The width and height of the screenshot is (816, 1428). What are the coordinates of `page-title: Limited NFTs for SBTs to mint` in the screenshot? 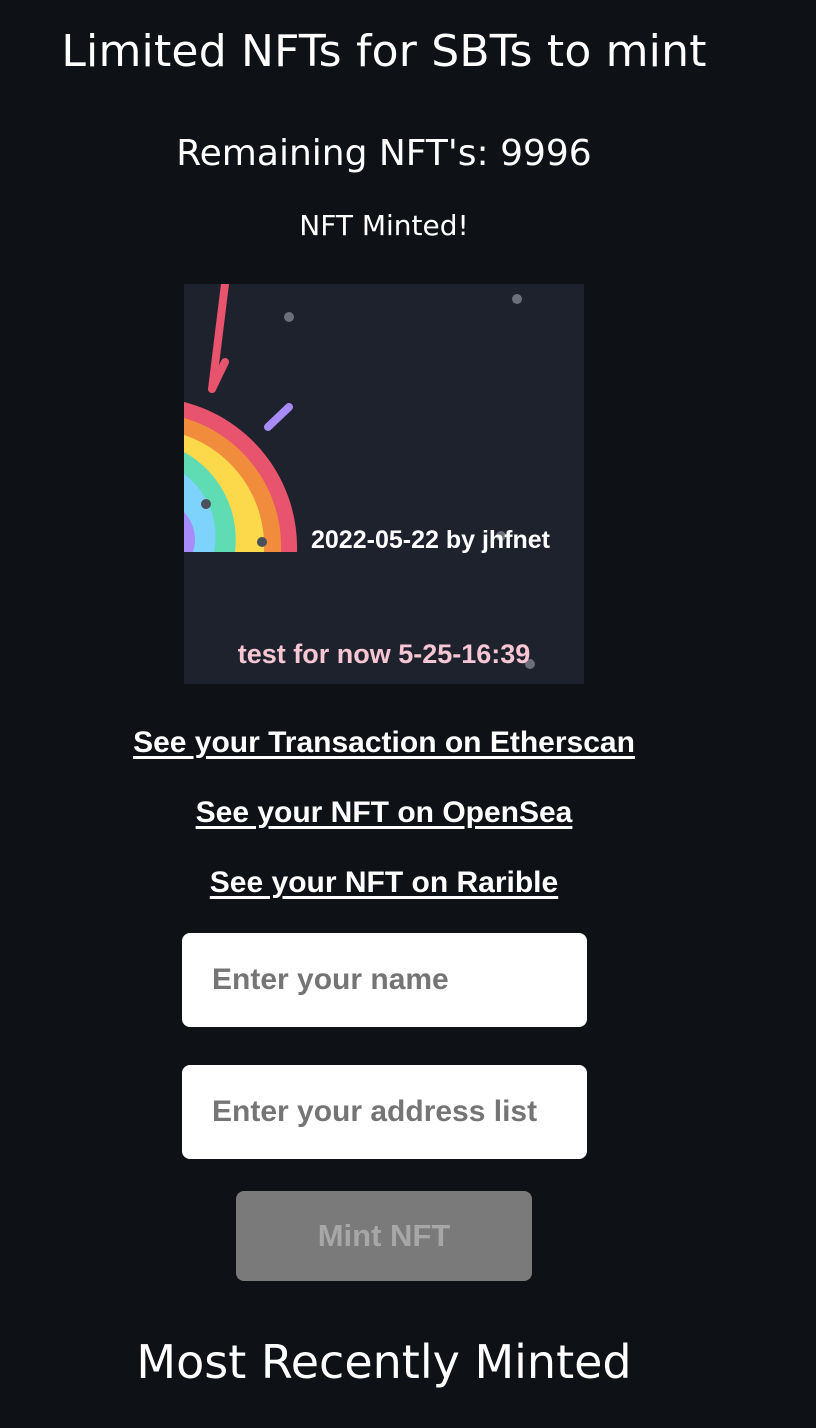 It's located at (384, 51).